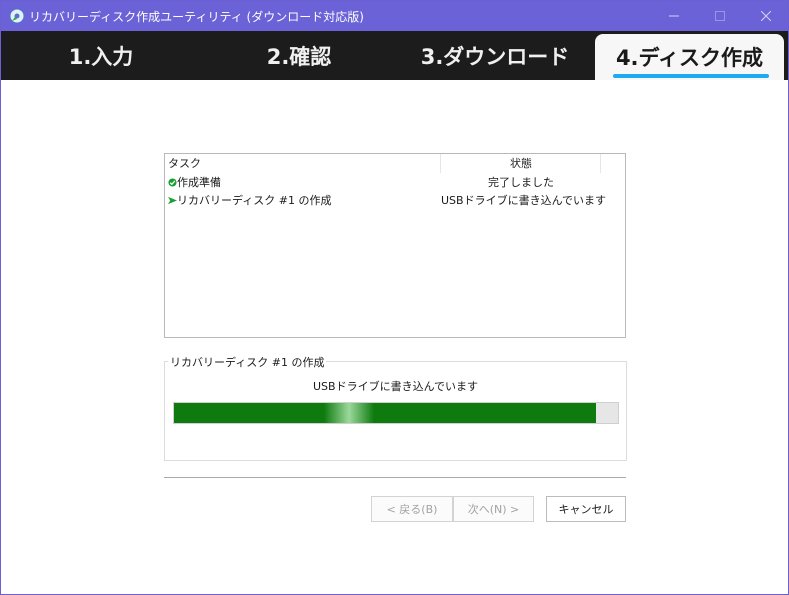 Image resolution: width=789 pixels, height=595 pixels. I want to click on next-button: 次へ(N) >, so click(493, 509).